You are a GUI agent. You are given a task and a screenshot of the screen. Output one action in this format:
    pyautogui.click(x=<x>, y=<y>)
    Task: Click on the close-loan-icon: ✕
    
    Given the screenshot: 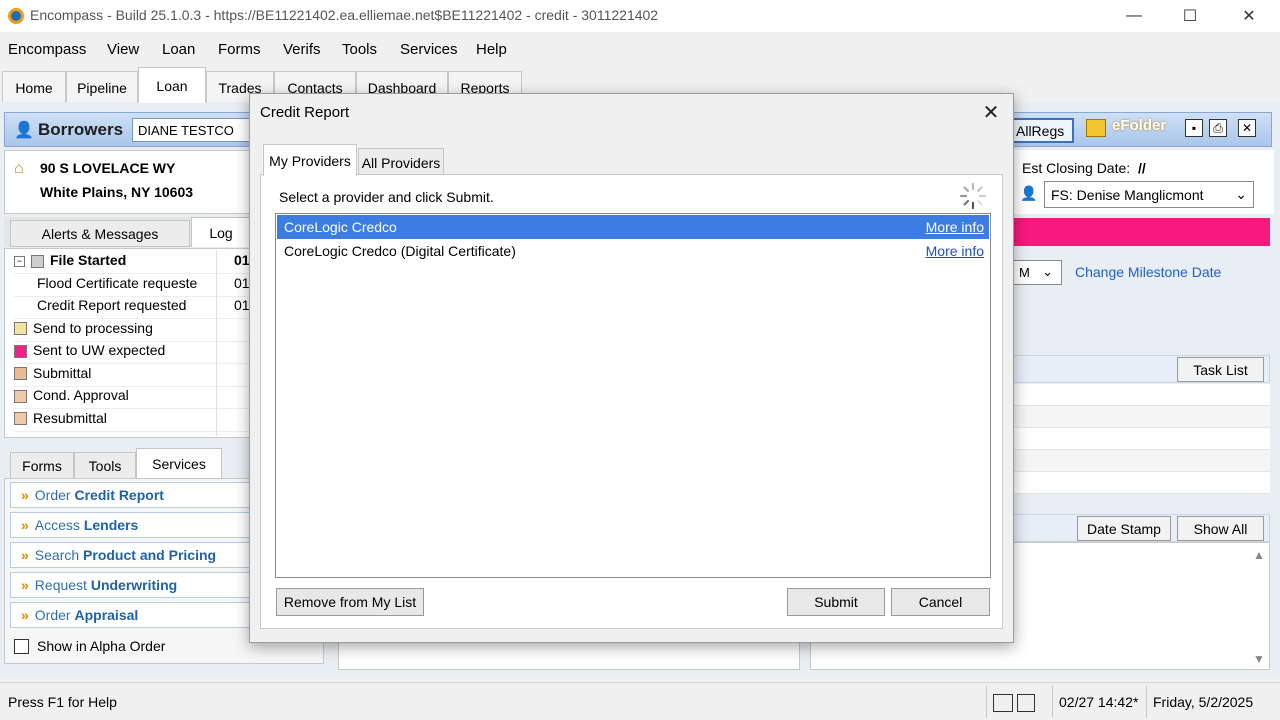 What is the action you would take?
    pyautogui.click(x=1247, y=128)
    